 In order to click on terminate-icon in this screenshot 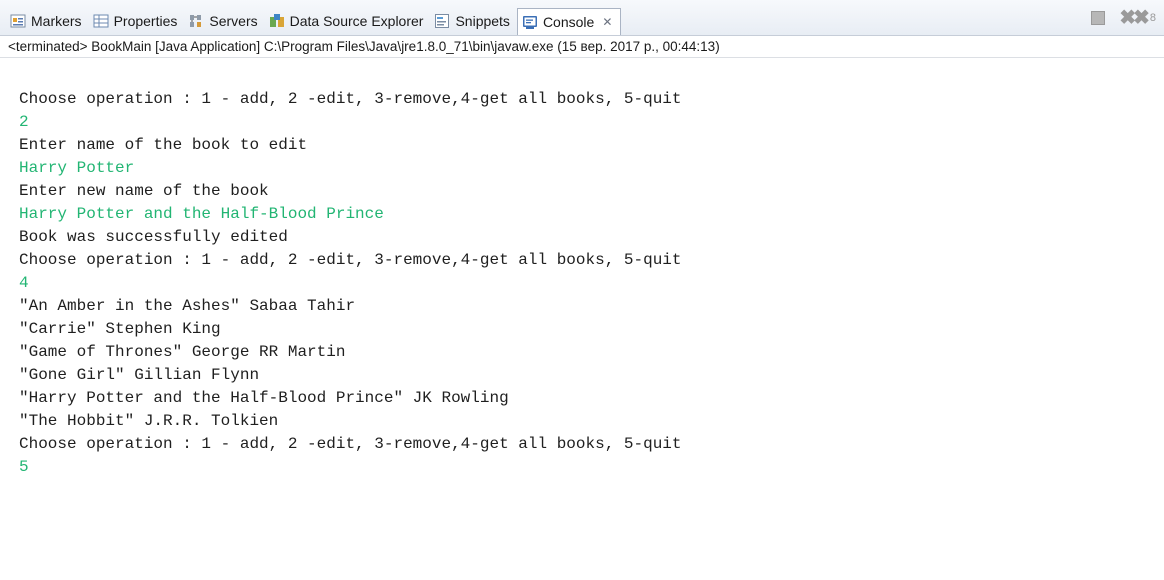, I will do `click(1098, 18)`.